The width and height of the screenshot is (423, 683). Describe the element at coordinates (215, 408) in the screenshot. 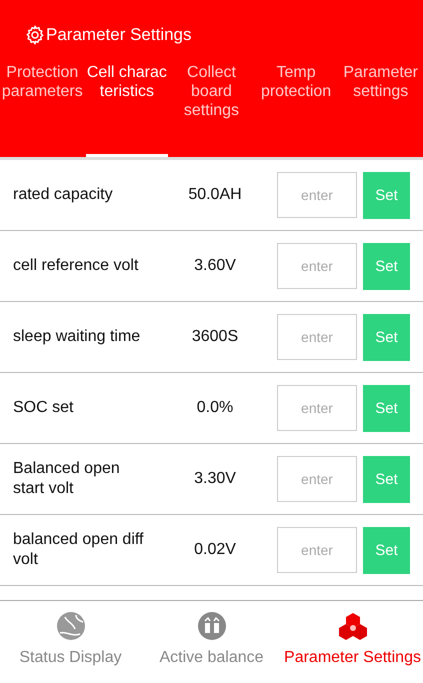

I see `parameter-value: 0.0%` at that location.